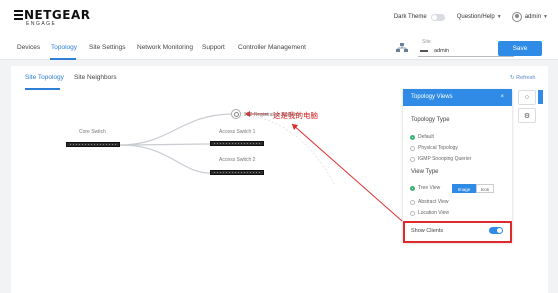 Image resolution: width=558 pixels, height=293 pixels. Describe the element at coordinates (41, 24) in the screenshot. I see `logo-sub: ENGAGE` at that location.